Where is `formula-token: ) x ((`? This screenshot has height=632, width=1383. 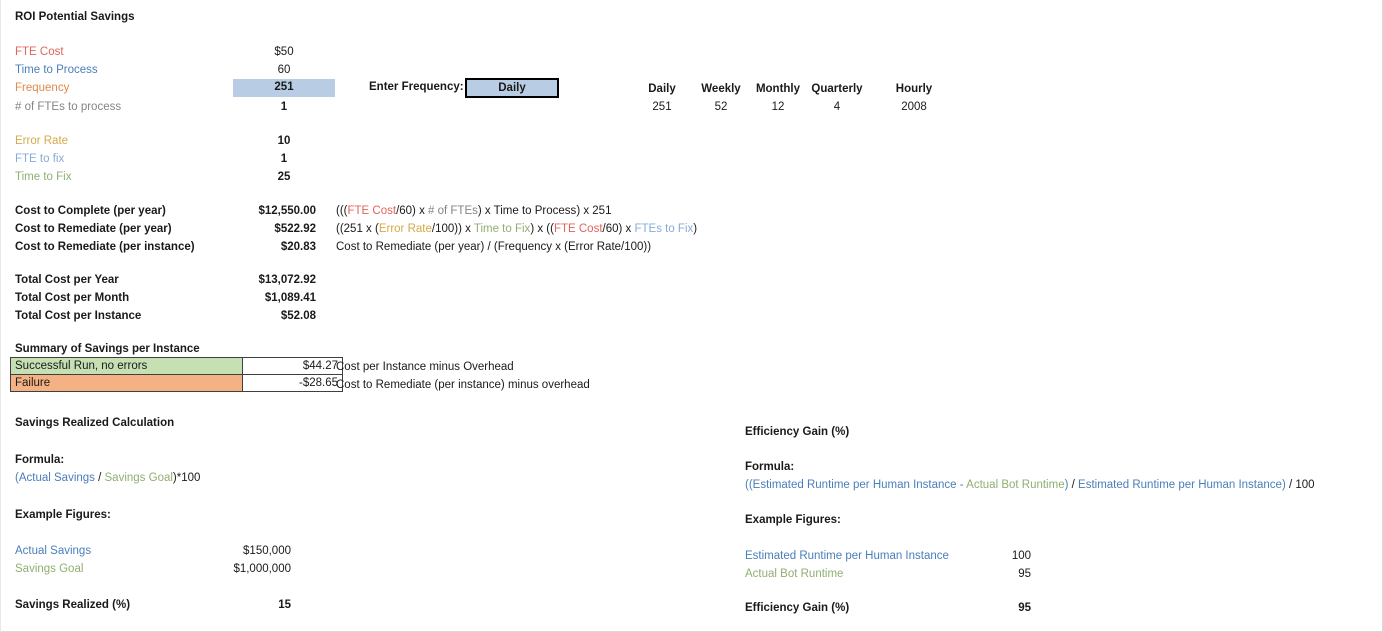 formula-token: ) x (( is located at coordinates (542, 229).